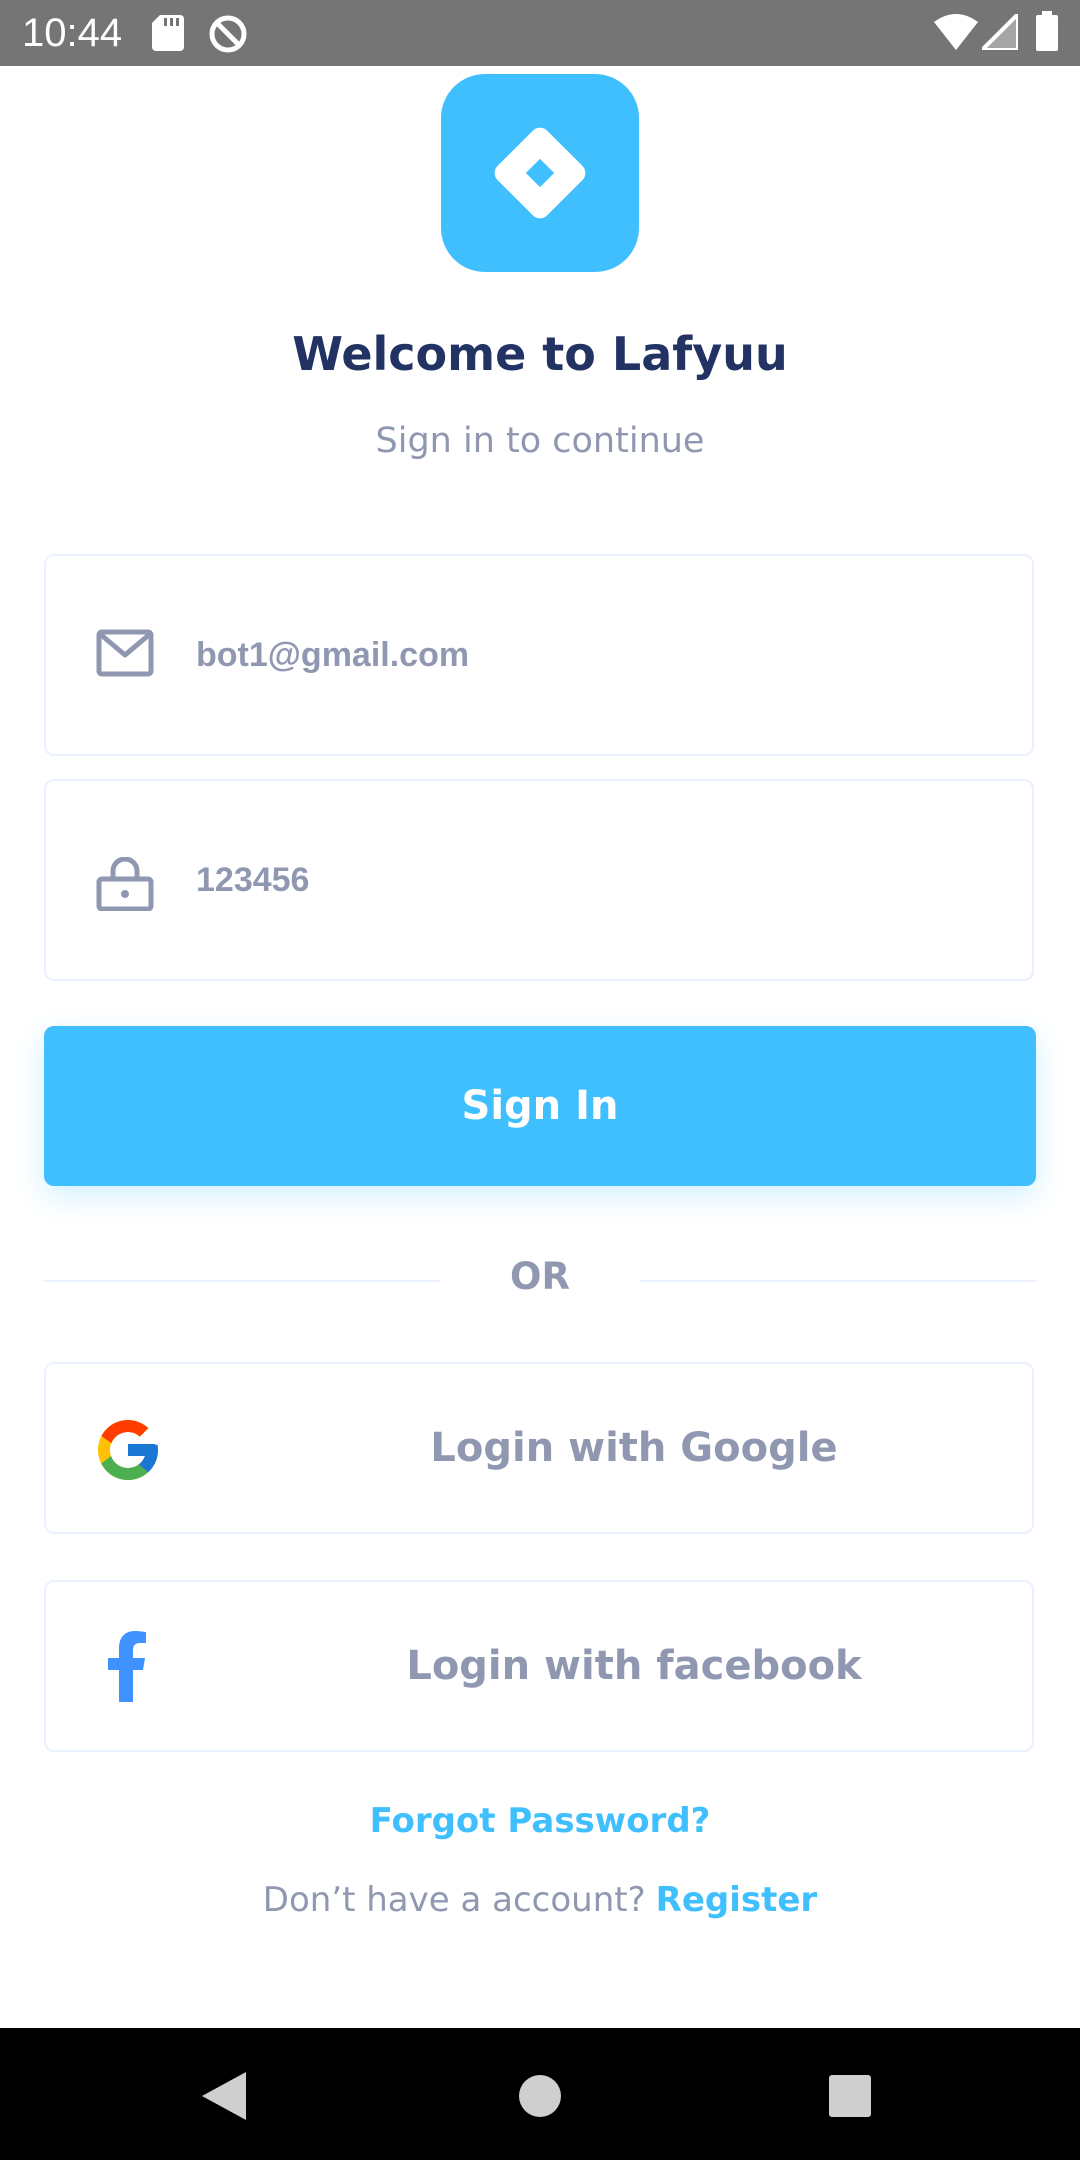 This screenshot has height=2160, width=1080. Describe the element at coordinates (454, 1900) in the screenshot. I see `no-account-text: Don’t have a account?` at that location.